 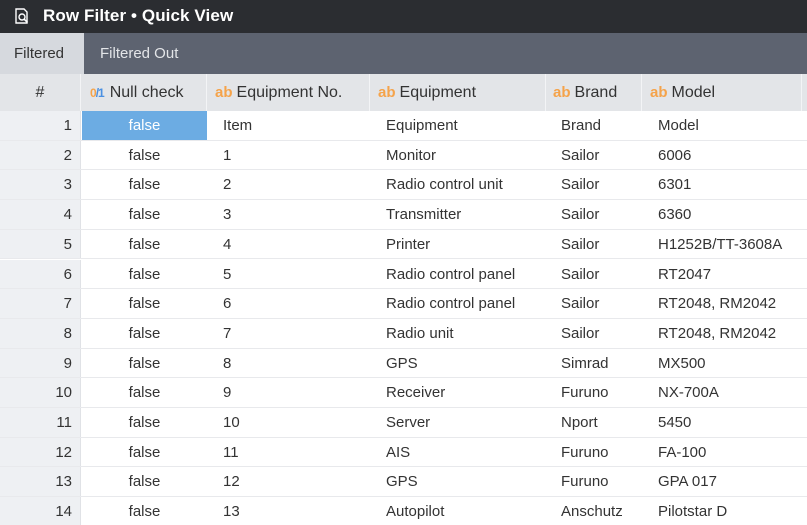 I want to click on table-row: 9 false 8 GPS Simrad MX500, so click(x=403, y=363).